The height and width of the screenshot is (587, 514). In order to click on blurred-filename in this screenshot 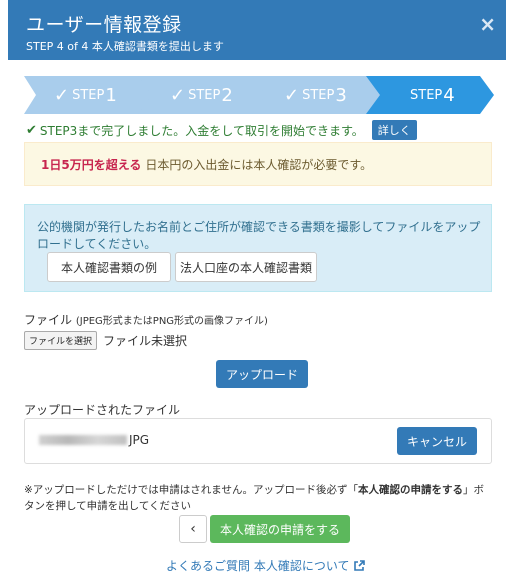, I will do `click(83, 440)`.